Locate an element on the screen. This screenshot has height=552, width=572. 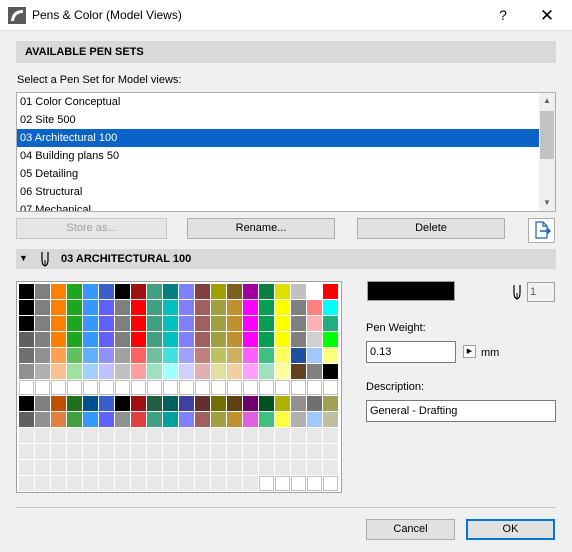
help-button: ? is located at coordinates (503, 15).